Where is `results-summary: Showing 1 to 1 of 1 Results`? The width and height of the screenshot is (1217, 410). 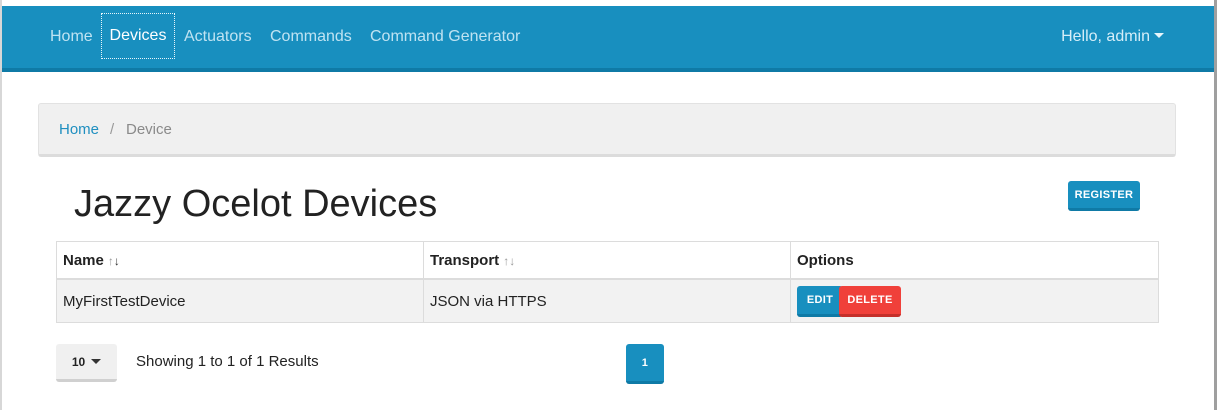
results-summary: Showing 1 to 1 of 1 Results is located at coordinates (227, 361).